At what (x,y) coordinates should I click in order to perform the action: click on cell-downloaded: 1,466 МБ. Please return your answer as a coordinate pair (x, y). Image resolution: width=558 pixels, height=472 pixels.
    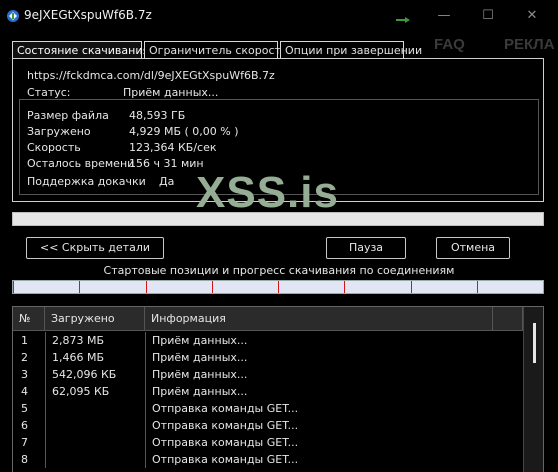
    Looking at the image, I should click on (95, 357).